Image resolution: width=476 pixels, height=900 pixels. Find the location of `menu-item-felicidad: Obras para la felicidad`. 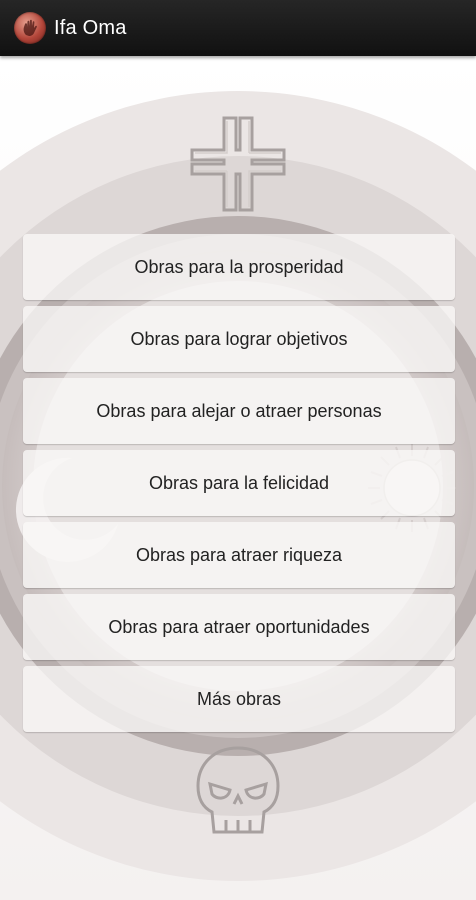

menu-item-felicidad: Obras para la felicidad is located at coordinates (239, 483).